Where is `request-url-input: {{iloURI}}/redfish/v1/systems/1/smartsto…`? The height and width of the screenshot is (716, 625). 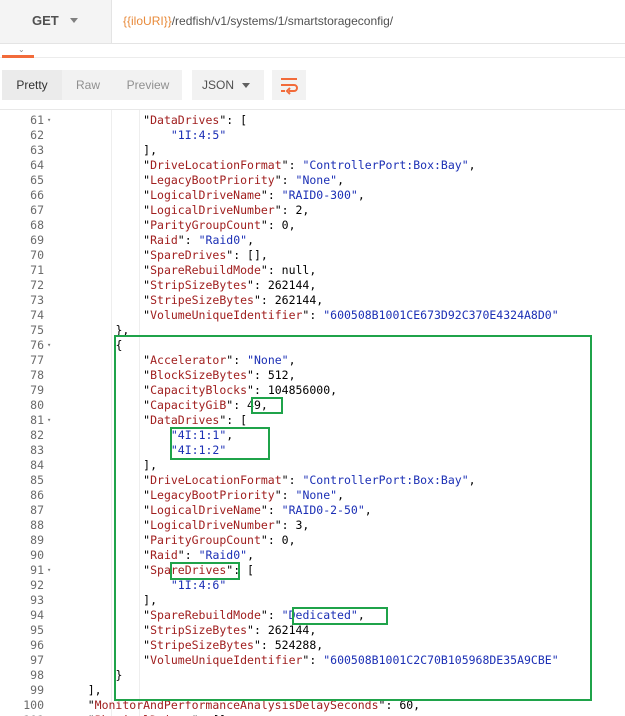 request-url-input: {{iloURI}}/redfish/v1/systems/1/smartsto… is located at coordinates (258, 21).